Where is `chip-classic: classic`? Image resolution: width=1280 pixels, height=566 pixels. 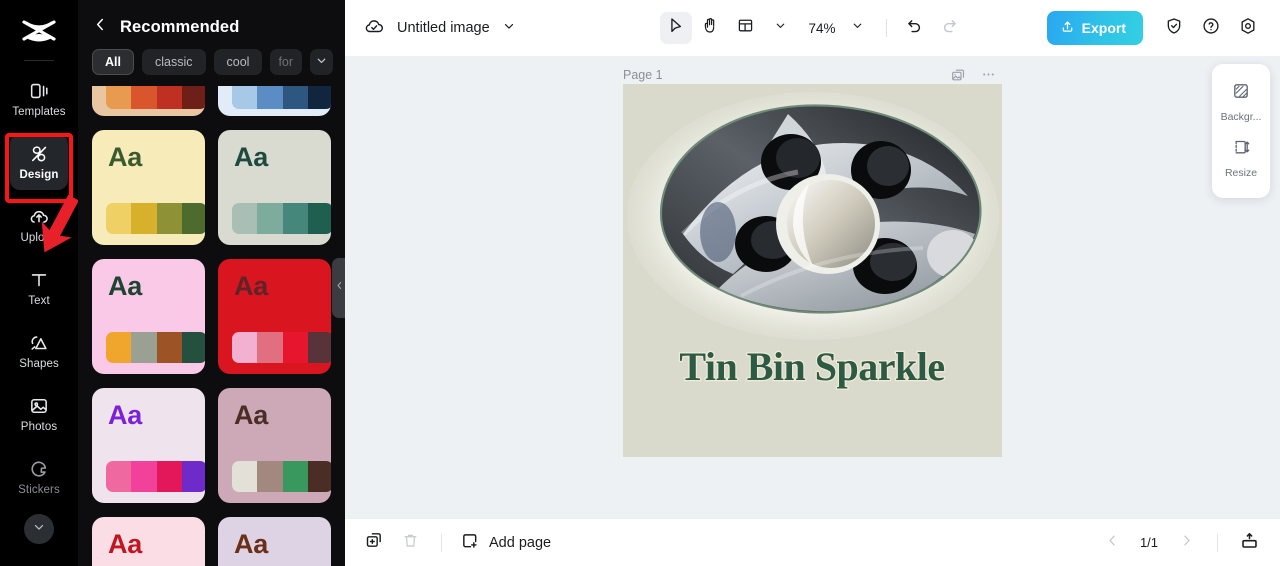
chip-classic: classic is located at coordinates (173, 62).